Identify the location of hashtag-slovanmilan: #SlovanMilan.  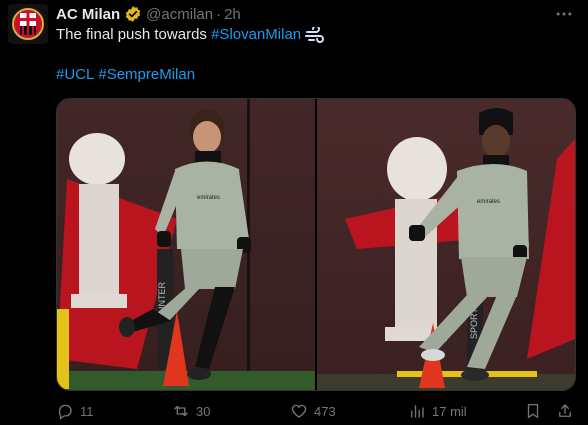
(256, 34).